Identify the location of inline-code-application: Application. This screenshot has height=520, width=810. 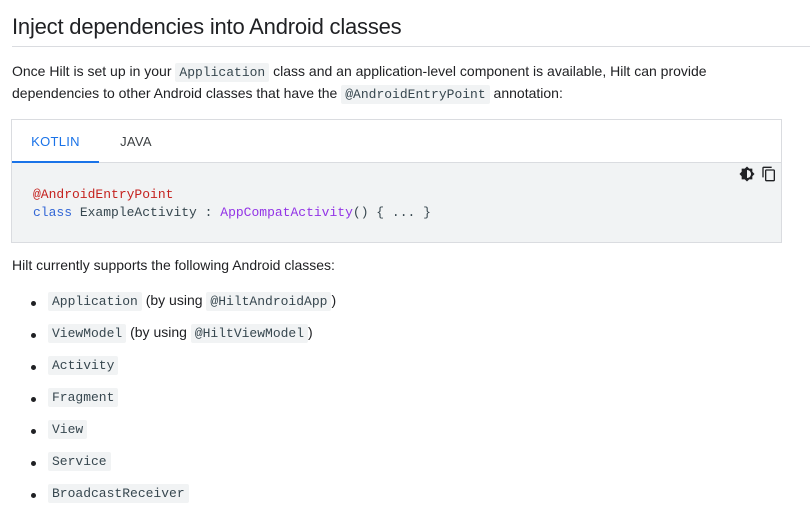
(222, 72).